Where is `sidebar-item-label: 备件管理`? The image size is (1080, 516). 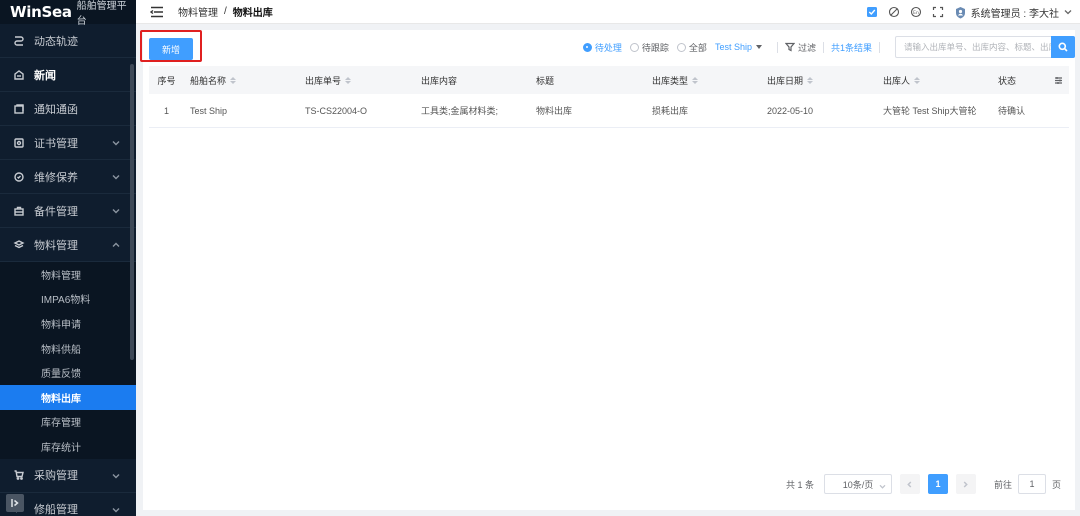 sidebar-item-label: 备件管理 is located at coordinates (56, 211).